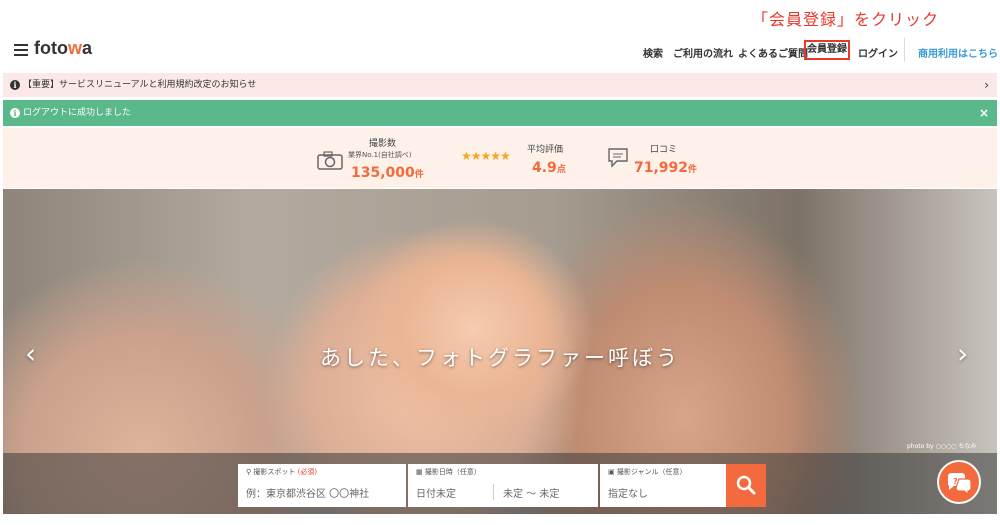 The height and width of the screenshot is (525, 1000). I want to click on spot-label: ⚲ 撮影スポット (必須), so click(282, 472).